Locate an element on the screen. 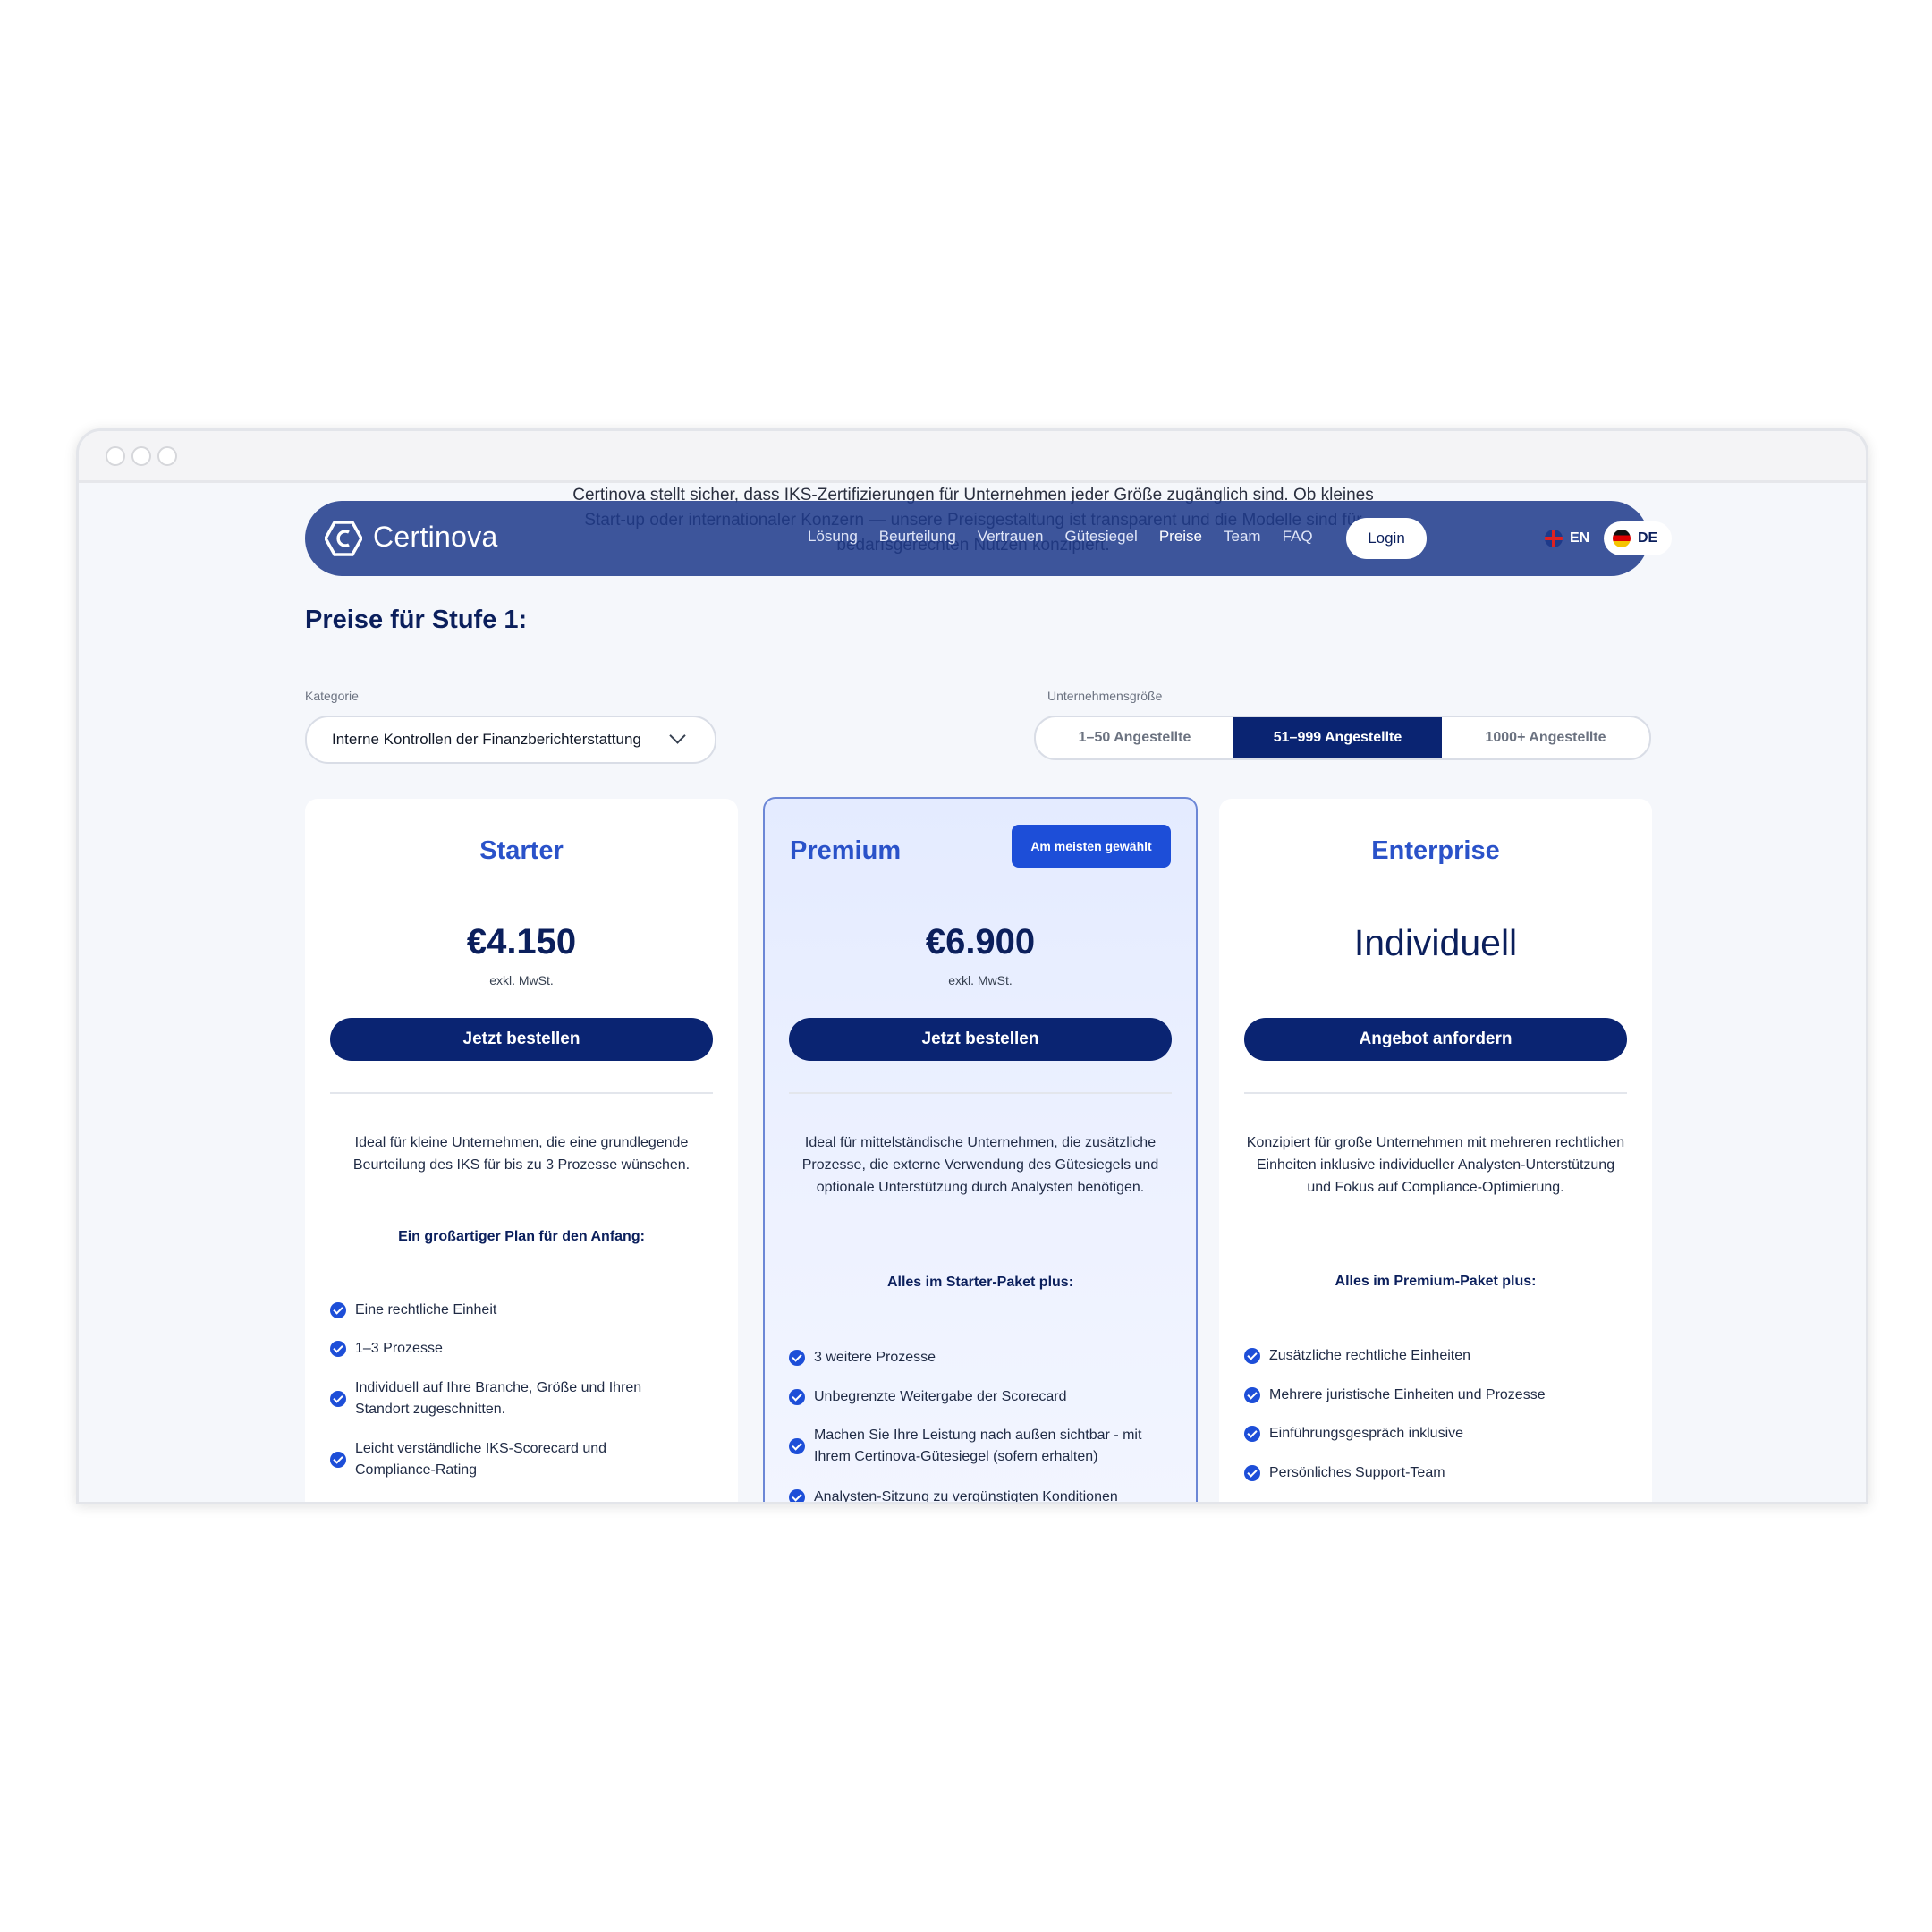 The image size is (1932, 1932). language-en-label: EN is located at coordinates (1580, 538).